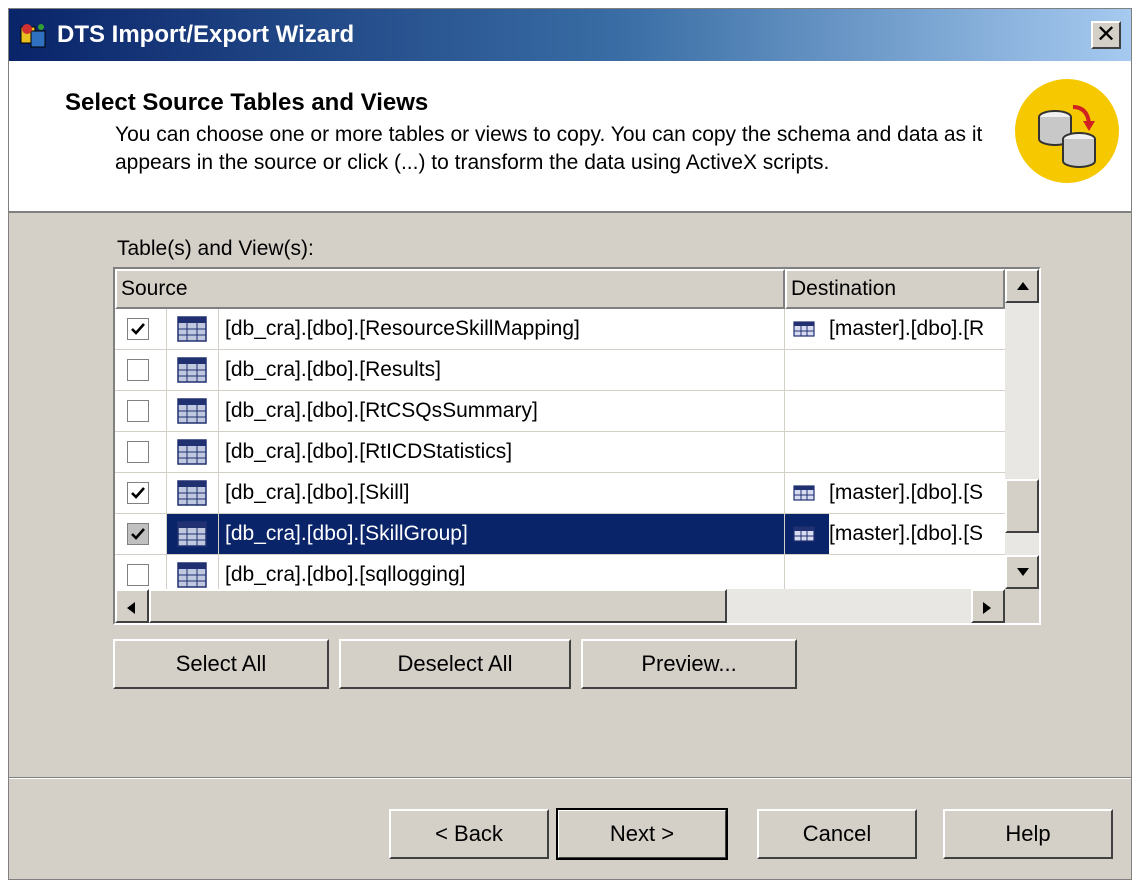 This screenshot has height=884, width=1137. Describe the element at coordinates (570, 35) in the screenshot. I see `title-bar: DTS Import/Export Wizard ✕` at that location.